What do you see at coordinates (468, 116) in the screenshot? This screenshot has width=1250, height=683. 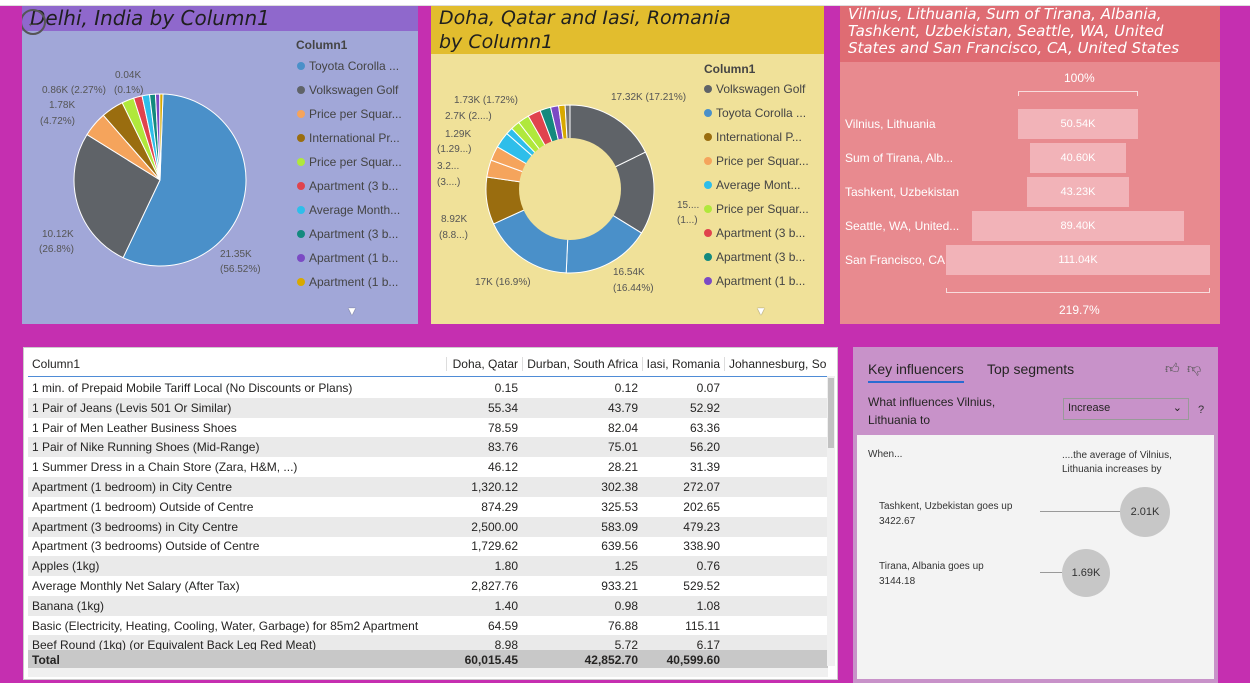 I see `data-label: 2.7K (2....)` at bounding box center [468, 116].